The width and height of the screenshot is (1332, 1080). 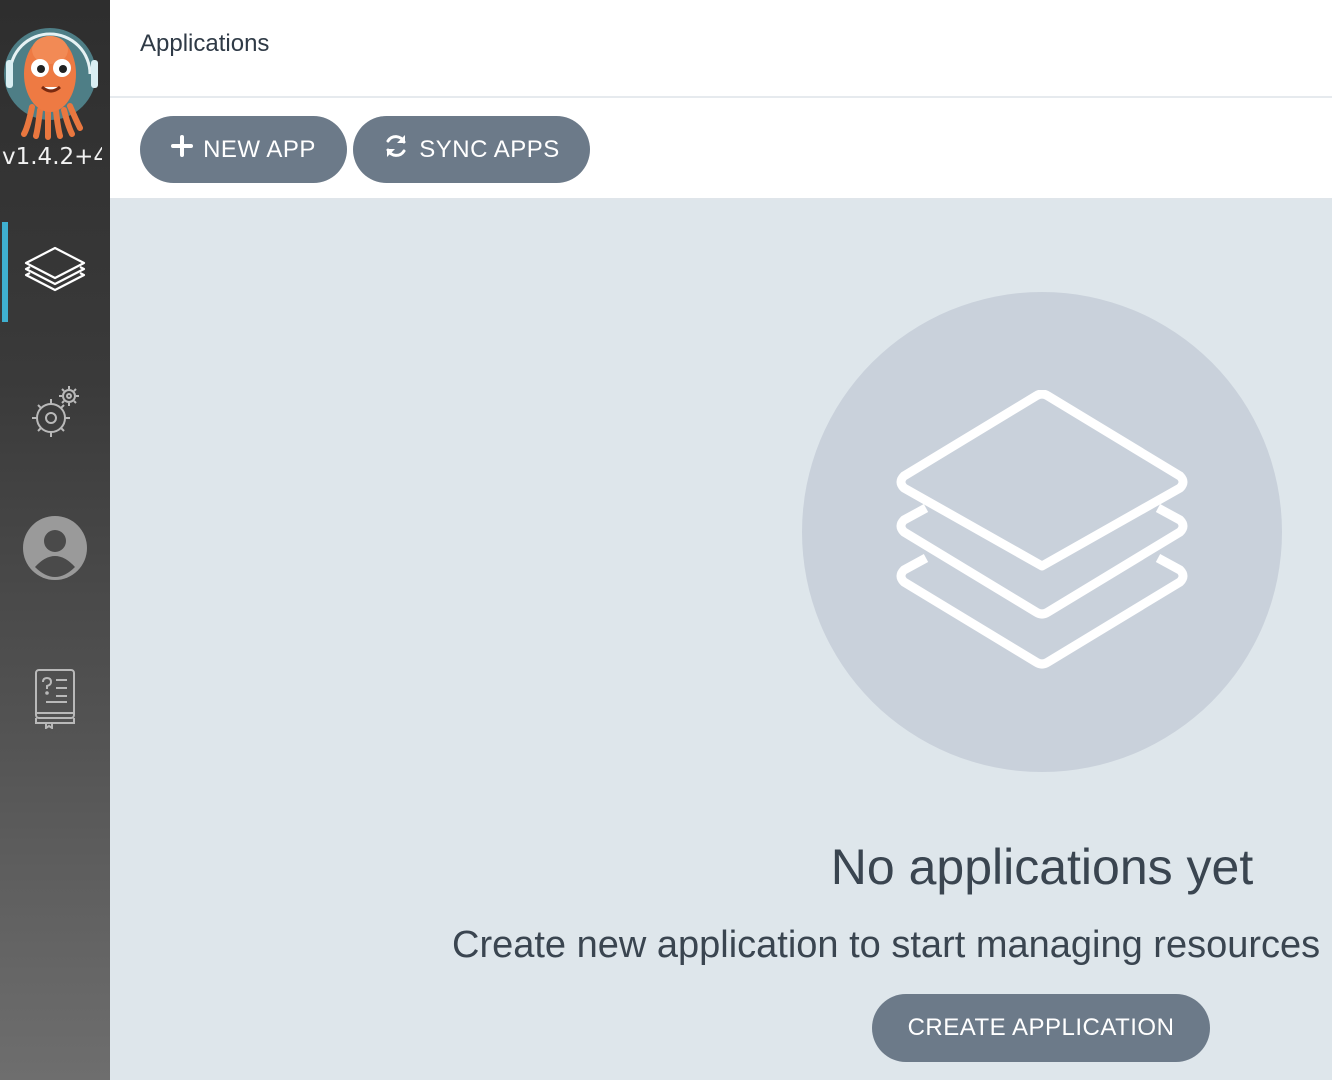 I want to click on toolbar: NEW APP SYNC APPS, so click(x=721, y=149).